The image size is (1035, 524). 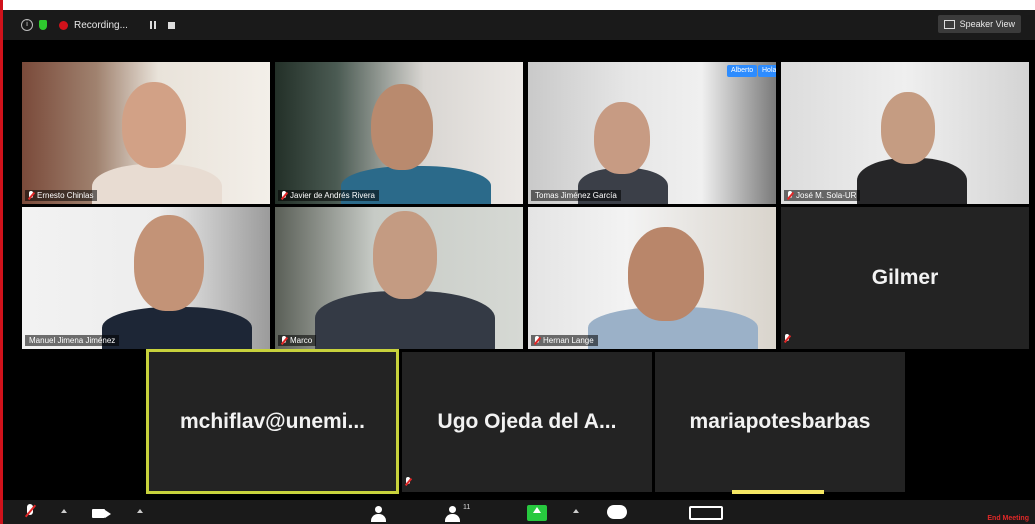 What do you see at coordinates (778, 492) in the screenshot?
I see `active-tab-indicator` at bounding box center [778, 492].